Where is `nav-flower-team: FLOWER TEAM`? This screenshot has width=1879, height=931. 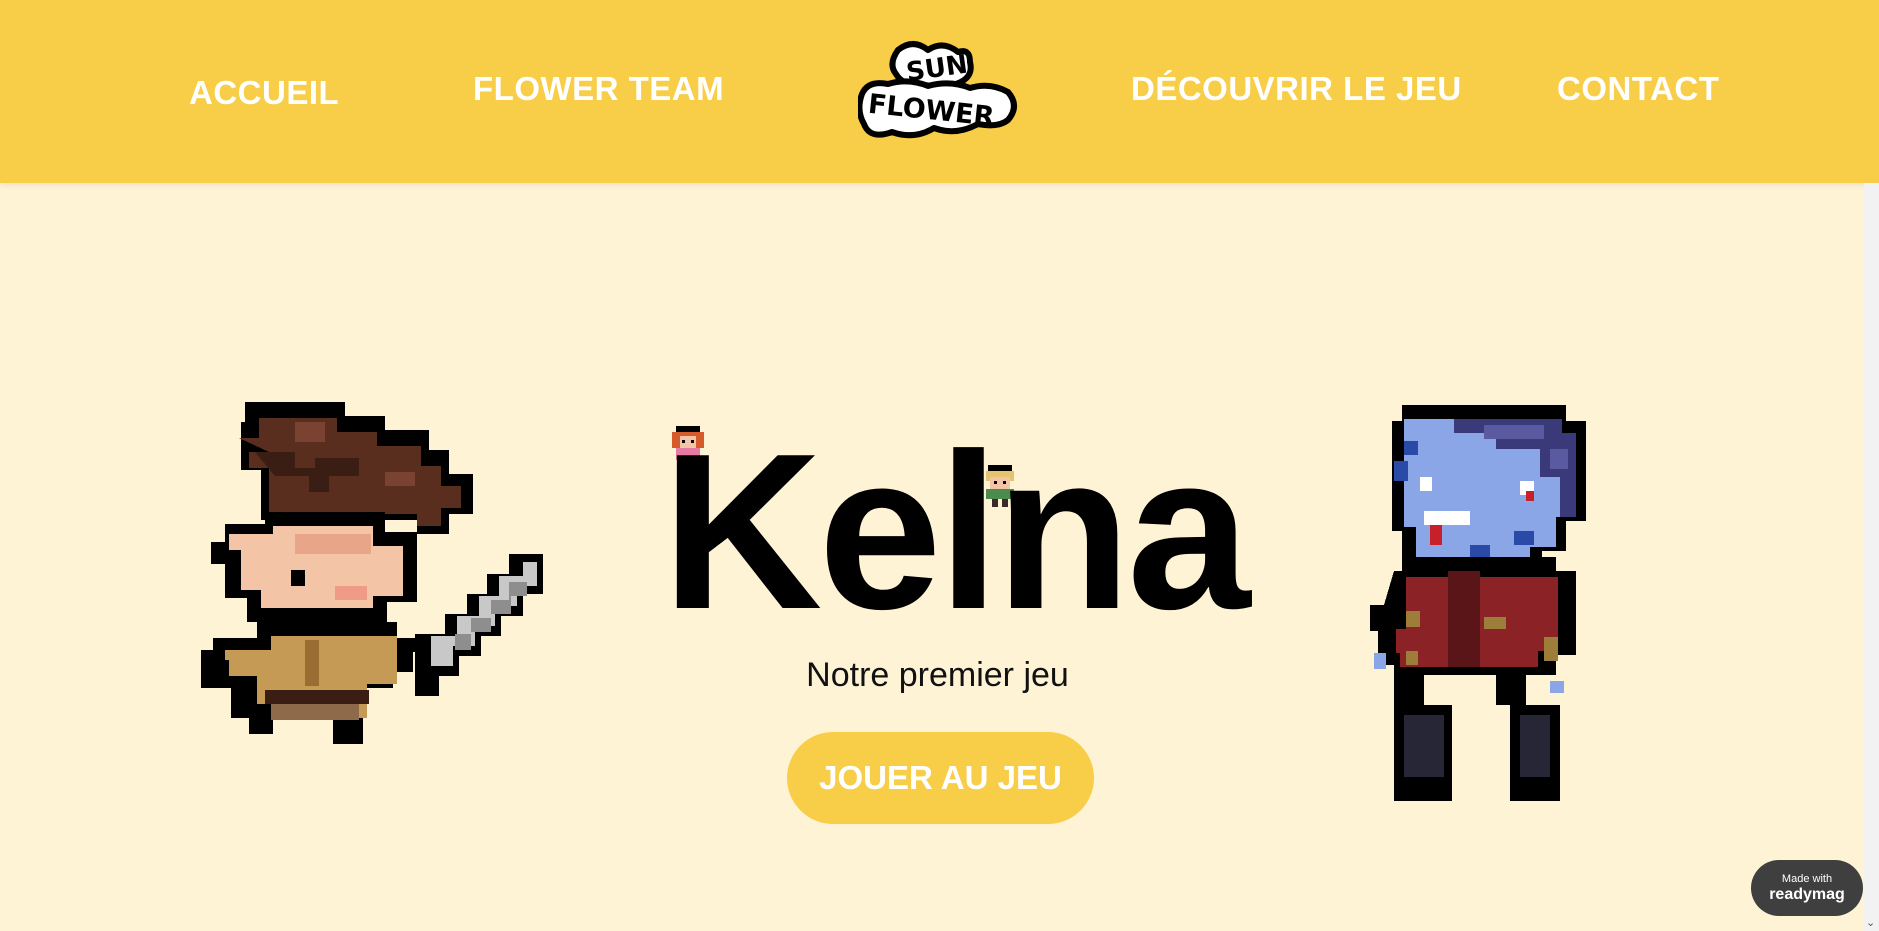 nav-flower-team: FLOWER TEAM is located at coordinates (598, 89).